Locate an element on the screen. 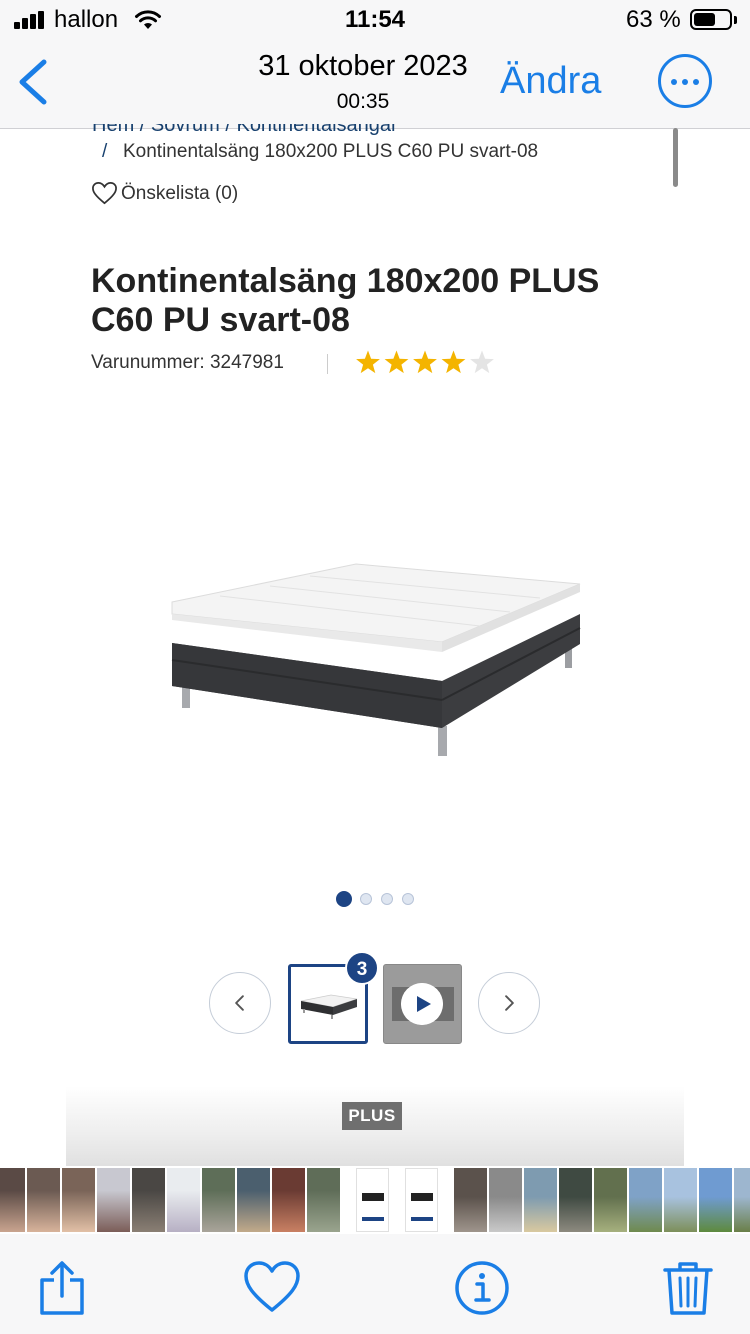 The image size is (750, 1334). battery-fill is located at coordinates (704, 19).